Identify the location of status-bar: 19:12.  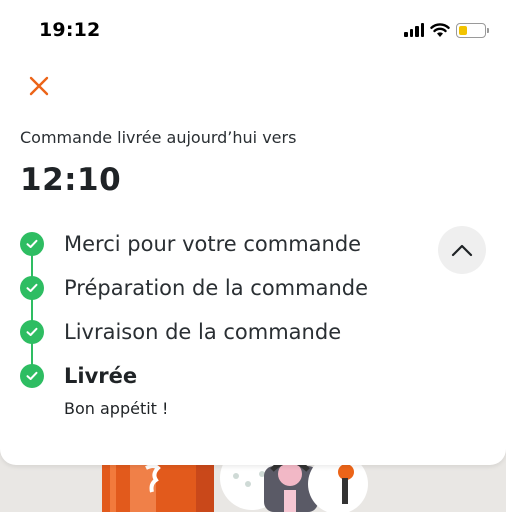
(253, 30).